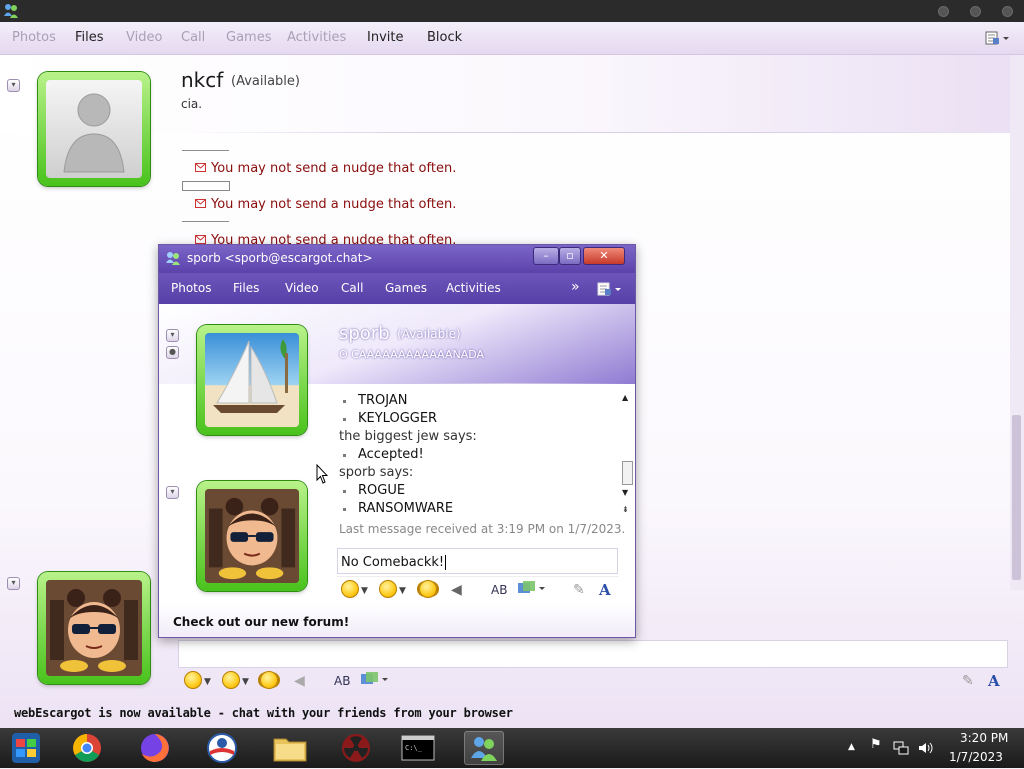 This screenshot has height=769, width=1024. I want to click on sender-line: sporb says:, so click(376, 472).